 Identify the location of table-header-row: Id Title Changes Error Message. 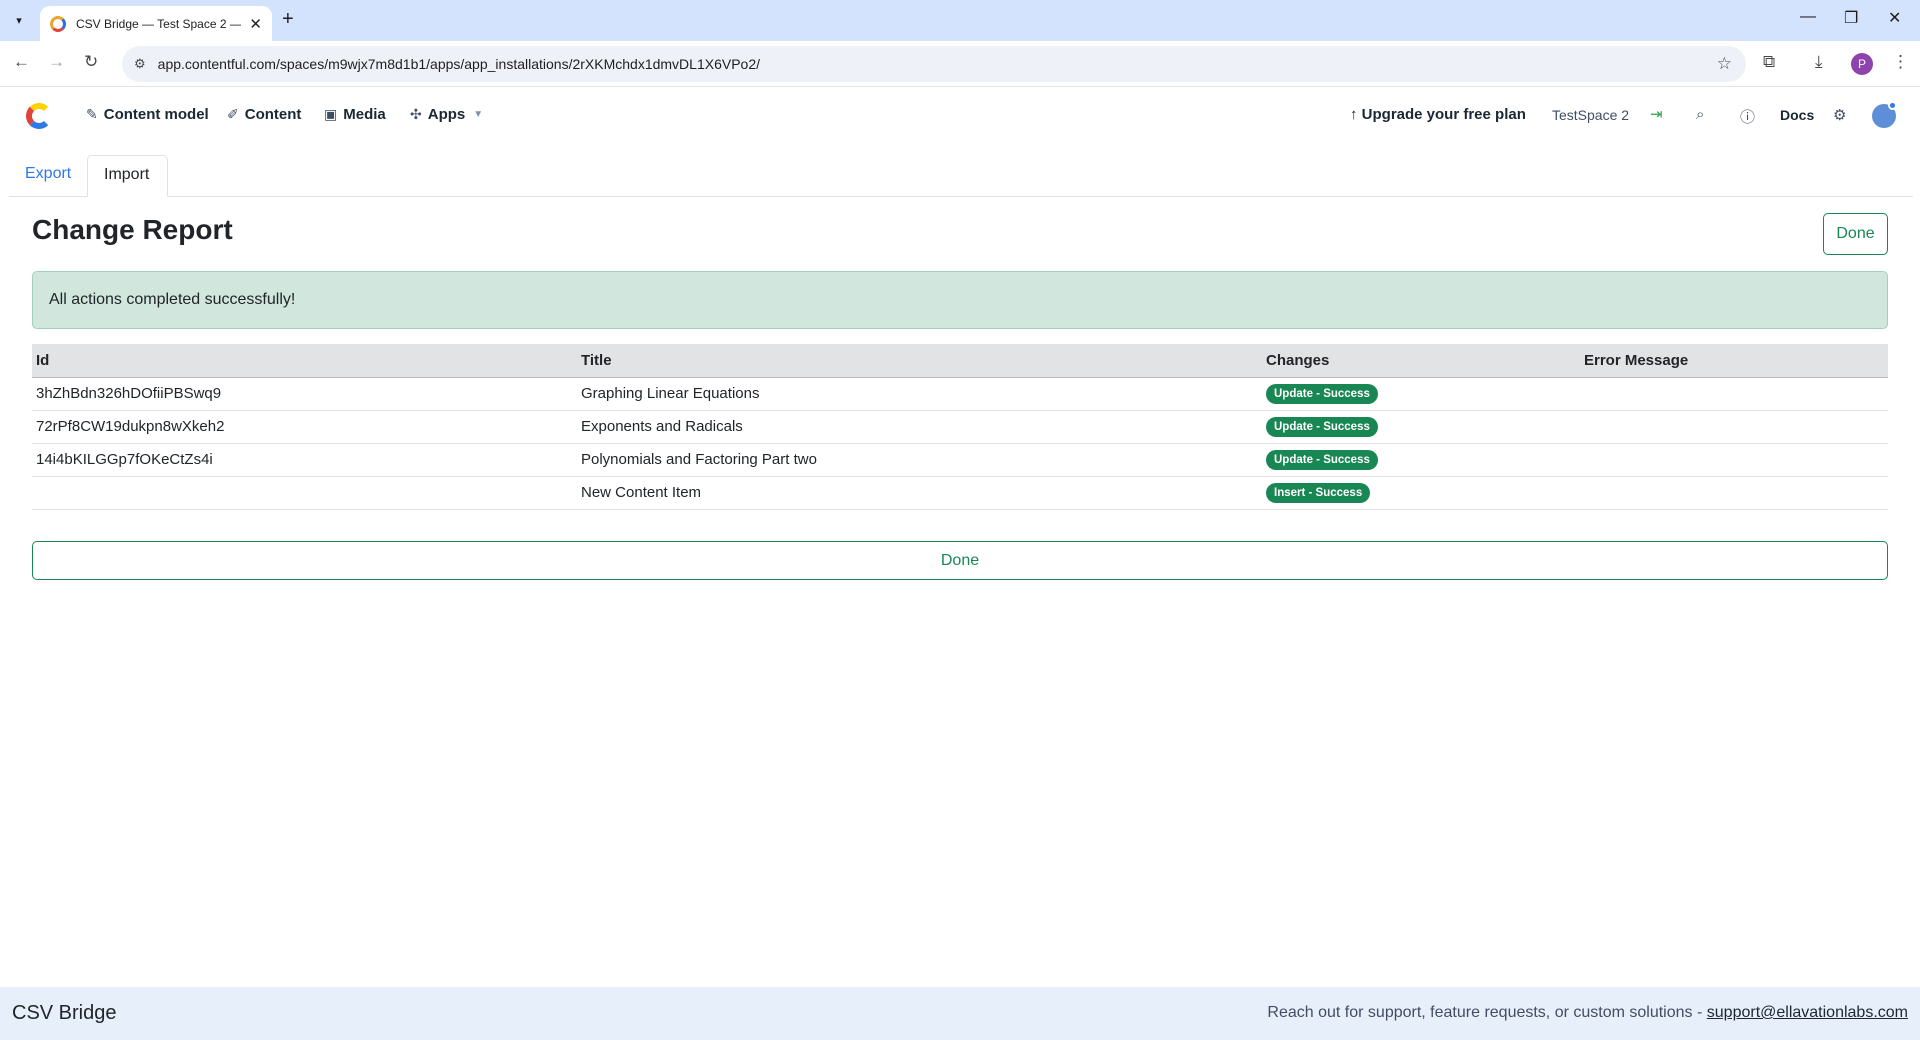
(960, 361).